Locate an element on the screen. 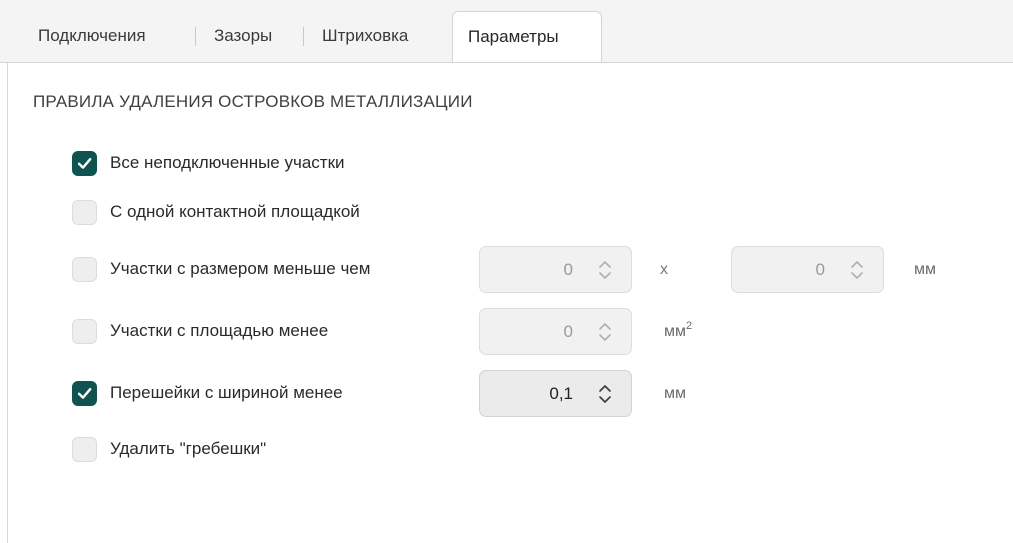 The image size is (1013, 543). label-single-pad: С одной контактной площадкой is located at coordinates (235, 211).